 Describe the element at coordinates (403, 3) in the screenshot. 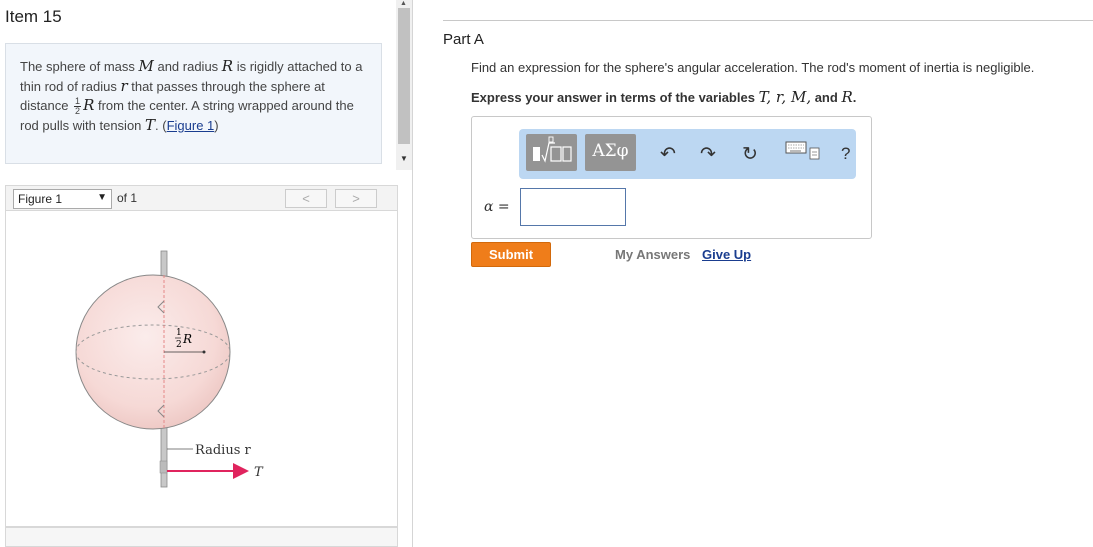

I see `scroll-up-arrow-icon: ▲` at that location.